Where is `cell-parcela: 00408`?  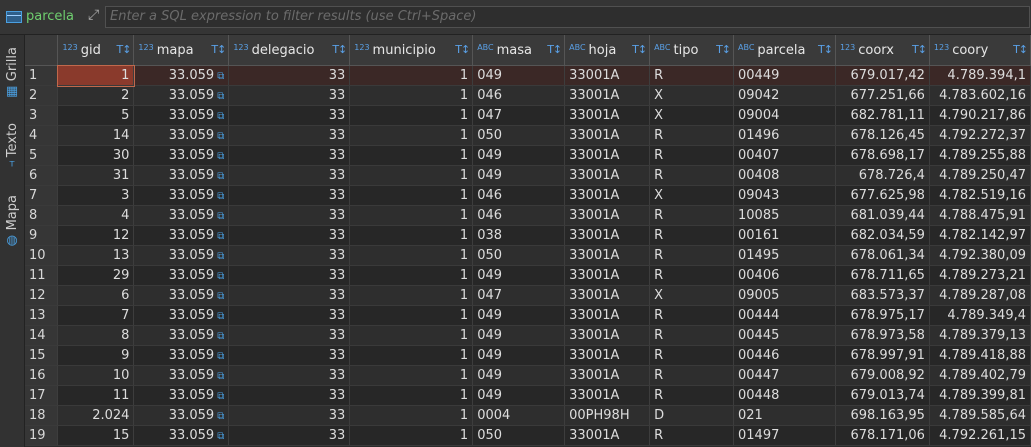 cell-parcela: 00408 is located at coordinates (784, 175).